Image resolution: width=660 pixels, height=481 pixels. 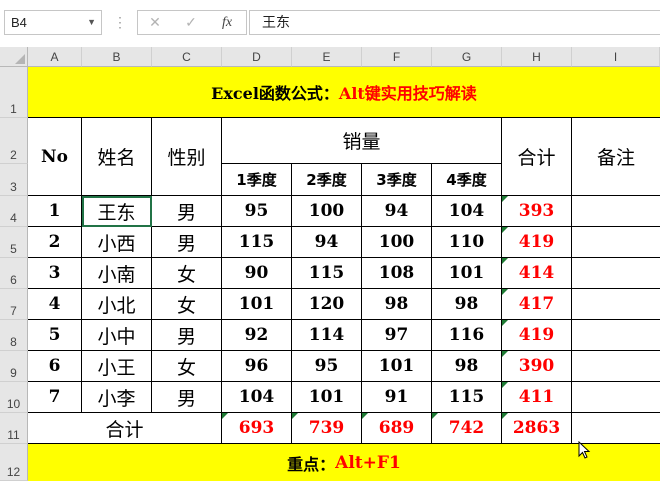 I want to click on cell-name: 小李, so click(x=117, y=397).